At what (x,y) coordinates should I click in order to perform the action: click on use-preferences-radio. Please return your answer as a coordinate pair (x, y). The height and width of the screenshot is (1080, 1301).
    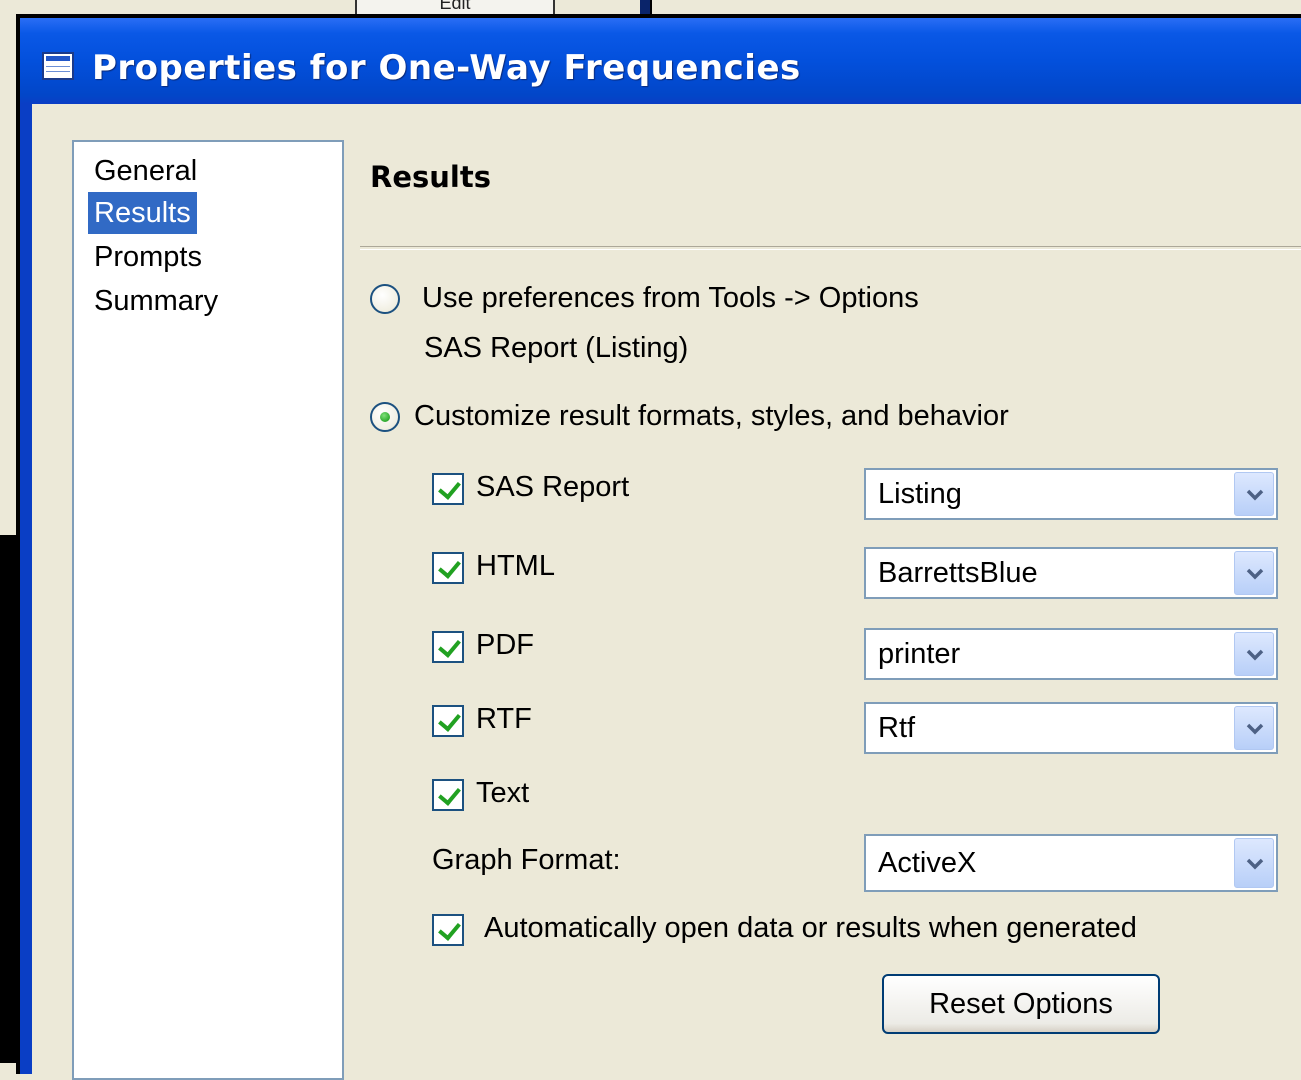
    Looking at the image, I should click on (385, 299).